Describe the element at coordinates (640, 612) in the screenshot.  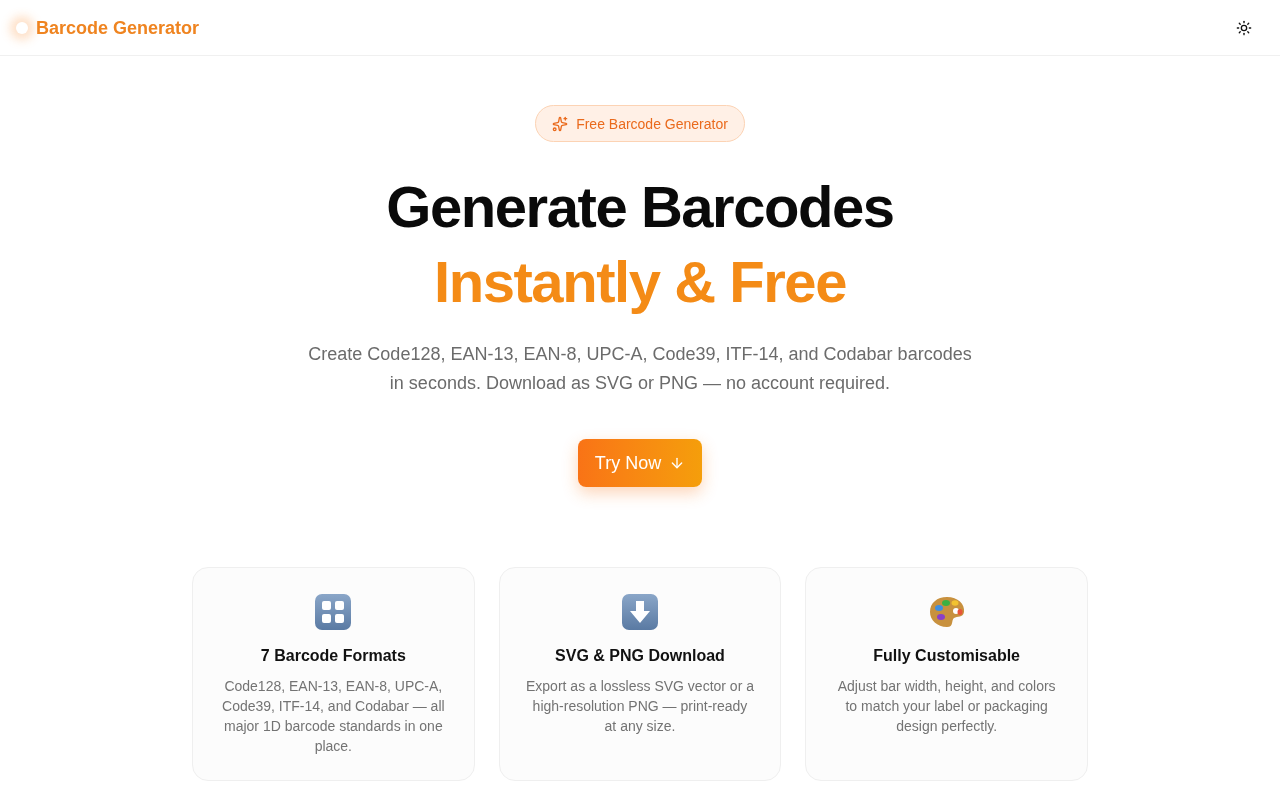
I see `down-arrow-tile-icon` at that location.